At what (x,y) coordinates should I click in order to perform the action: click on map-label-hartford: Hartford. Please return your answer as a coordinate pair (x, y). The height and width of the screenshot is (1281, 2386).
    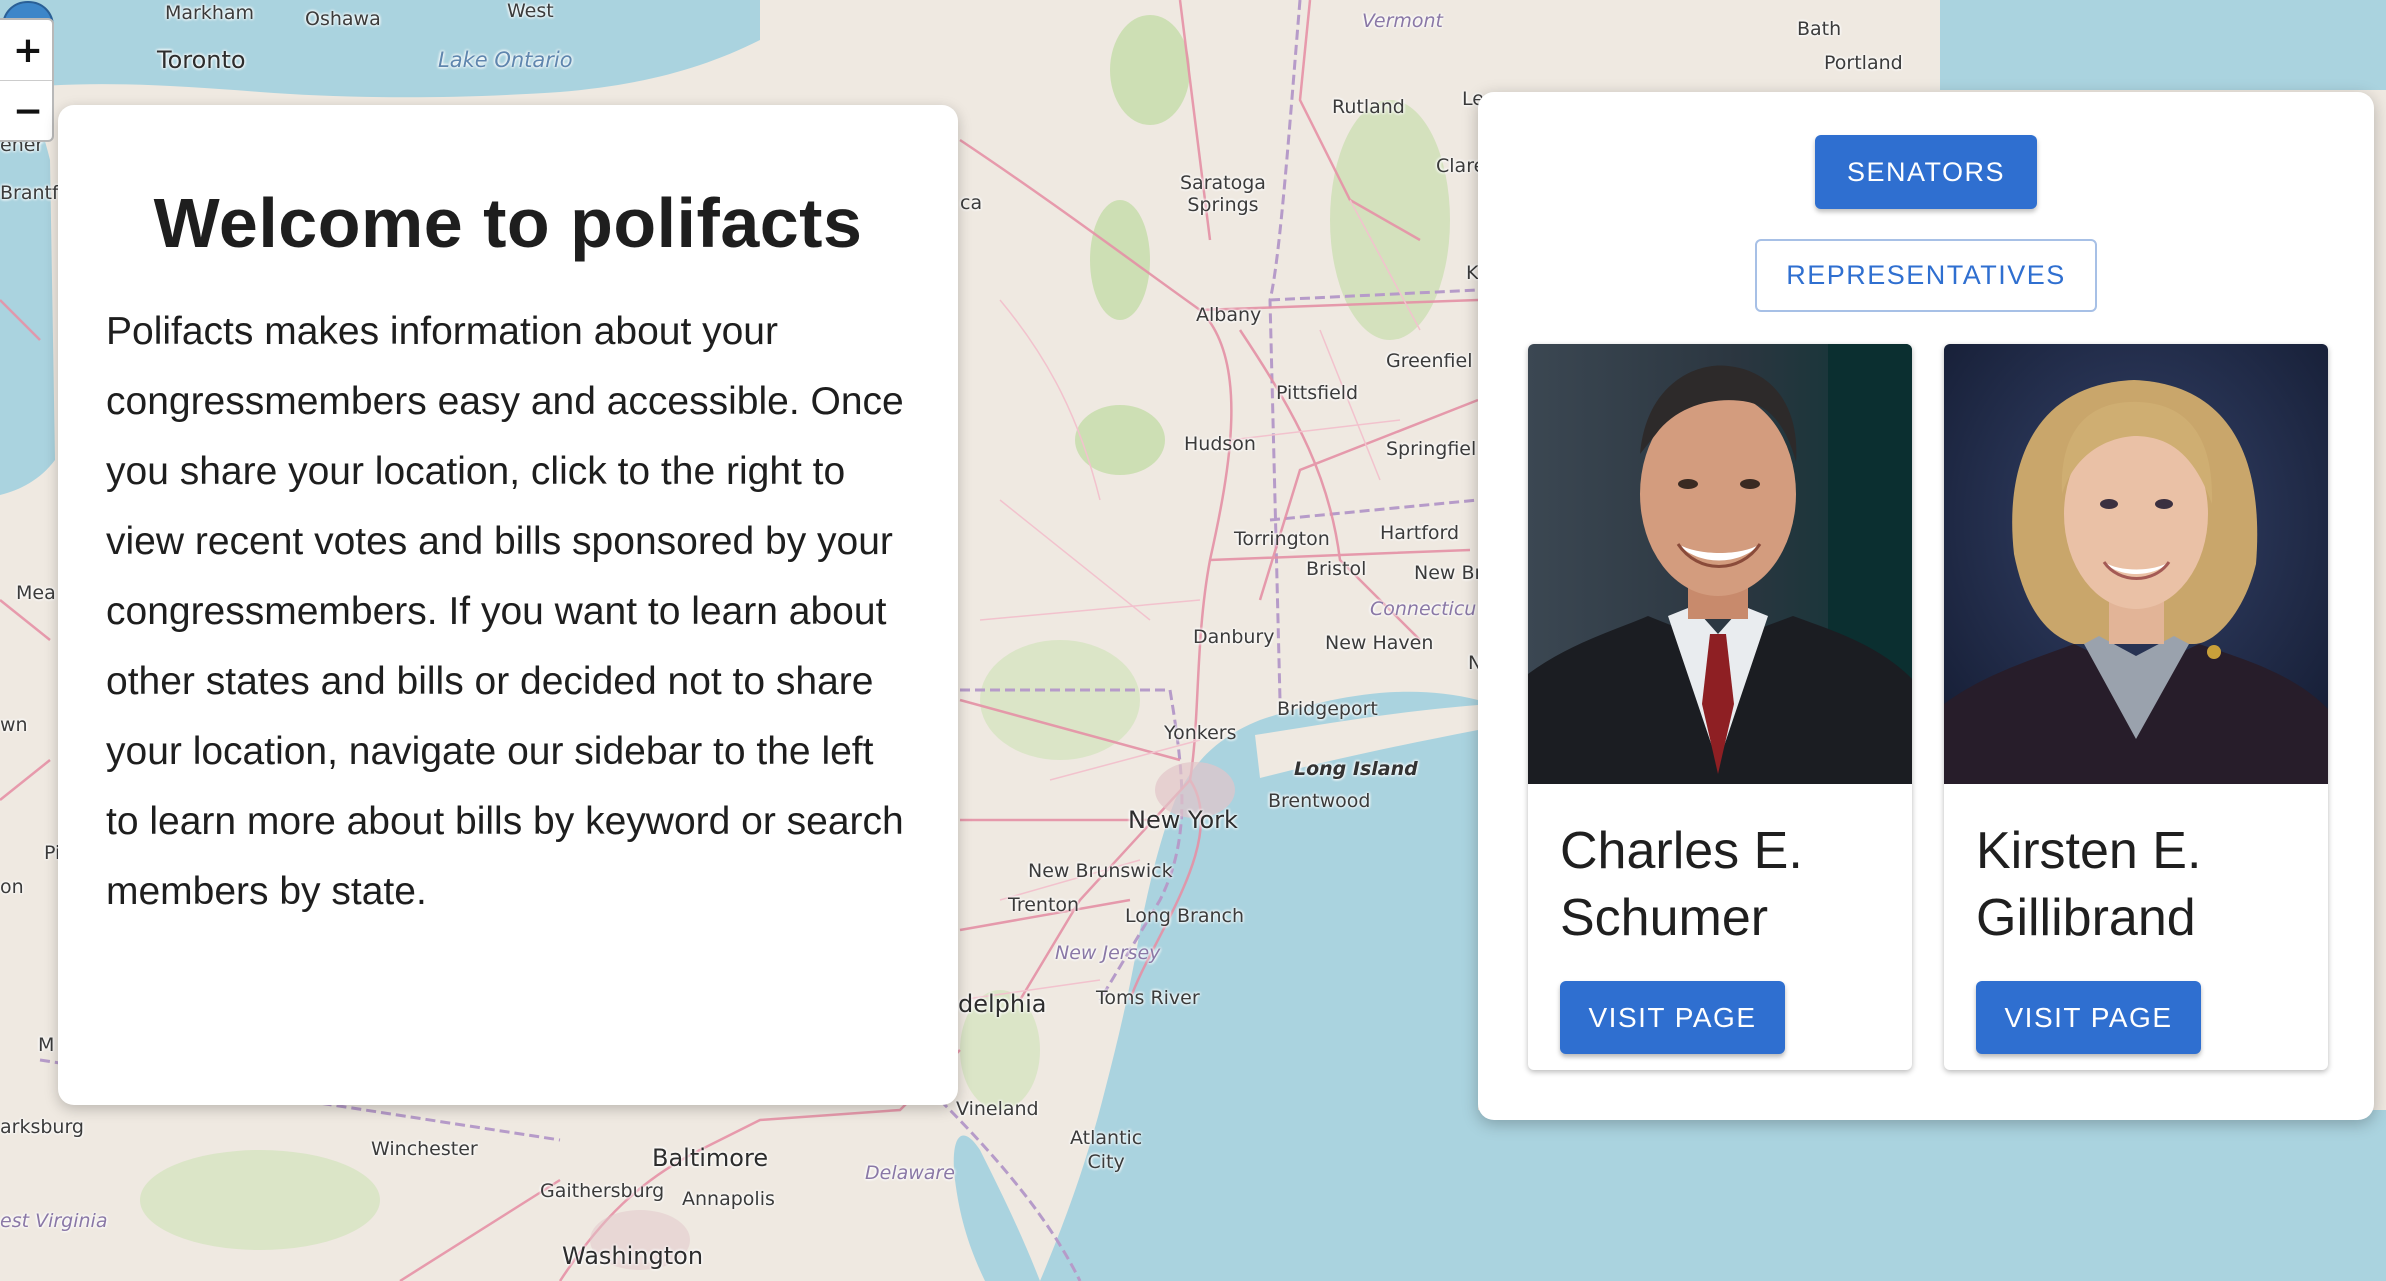
    Looking at the image, I should click on (1420, 533).